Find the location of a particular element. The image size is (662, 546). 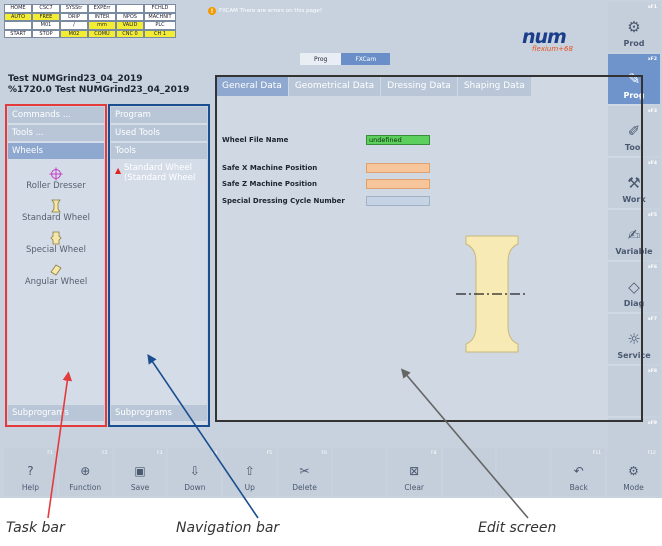

caption-edit-screen: Edit screen is located at coordinates (517, 528).